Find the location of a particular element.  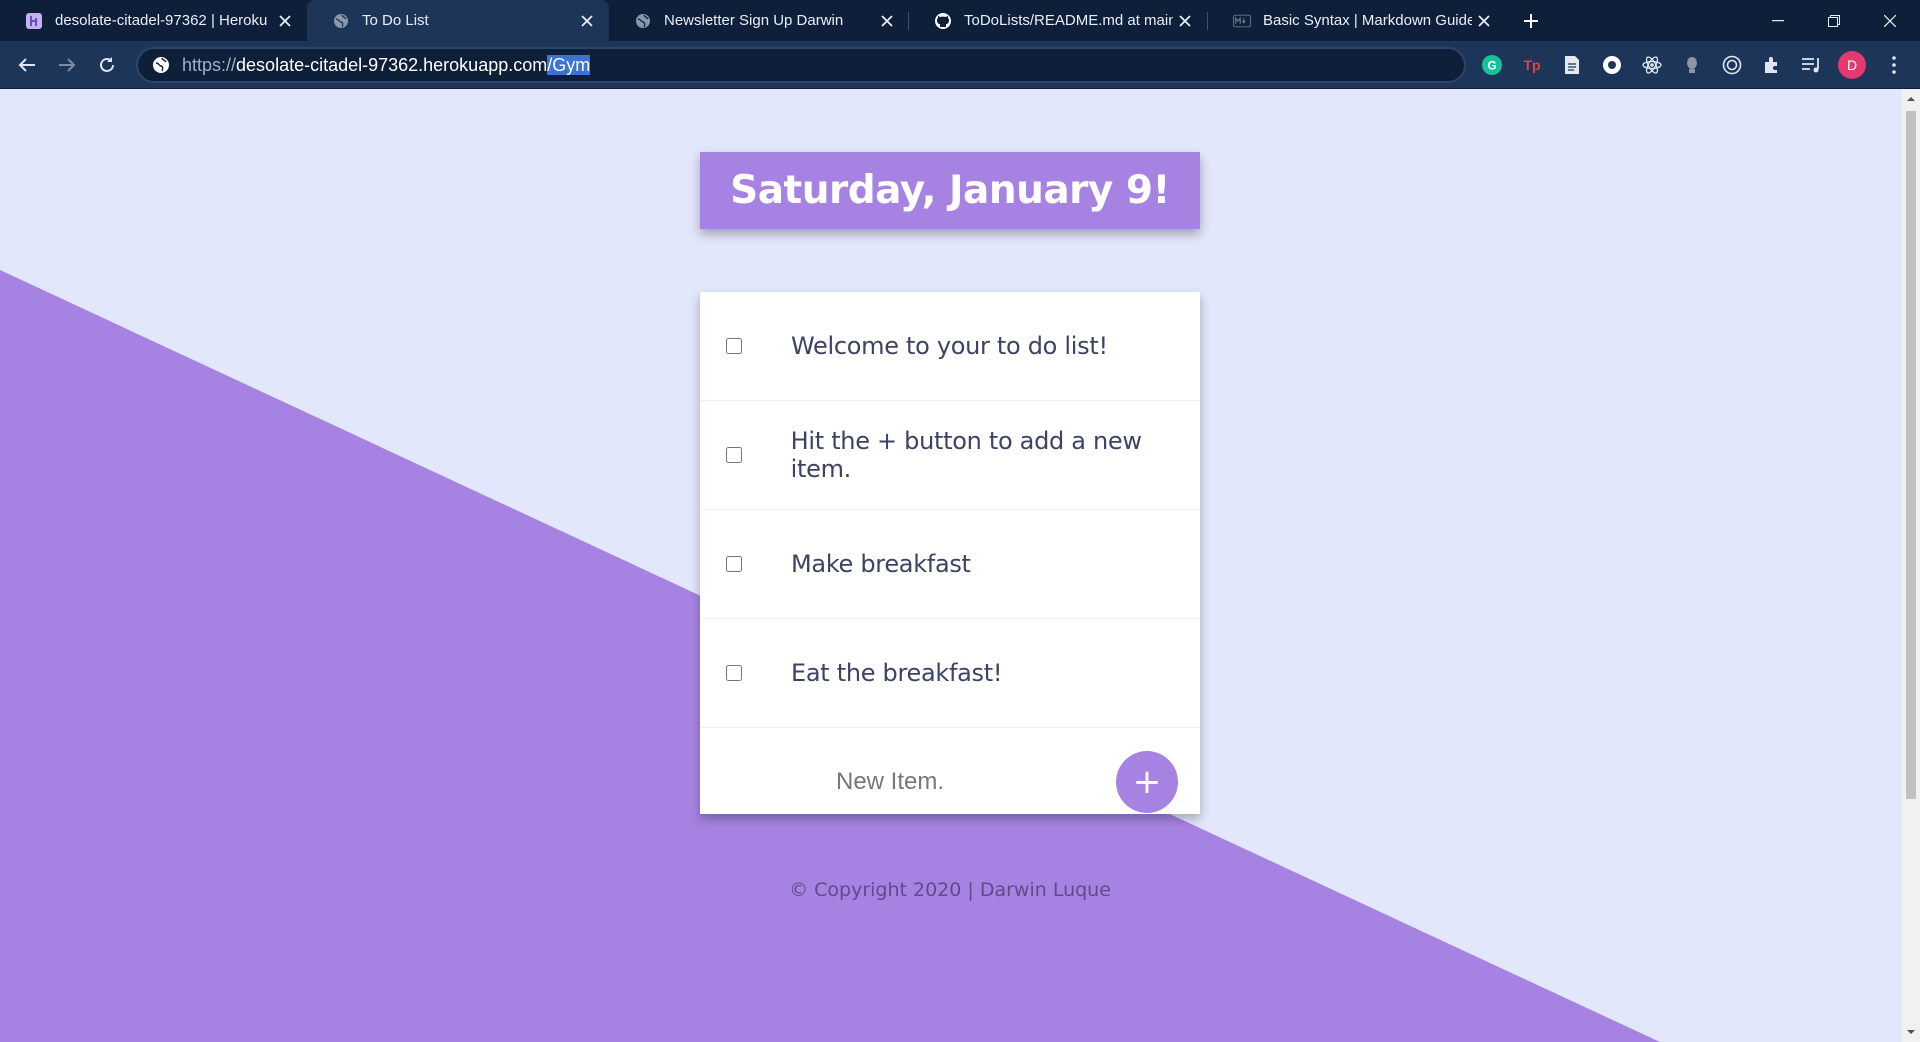

page-scrollbar is located at coordinates (1911, 565).